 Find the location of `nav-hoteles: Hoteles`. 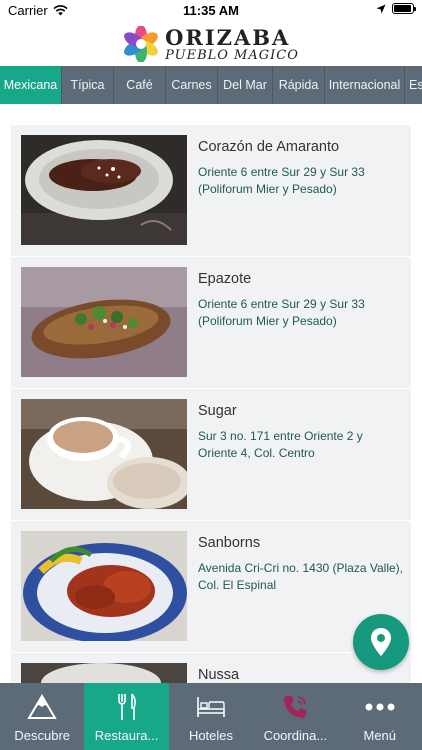

nav-hoteles: Hoteles is located at coordinates (211, 716).